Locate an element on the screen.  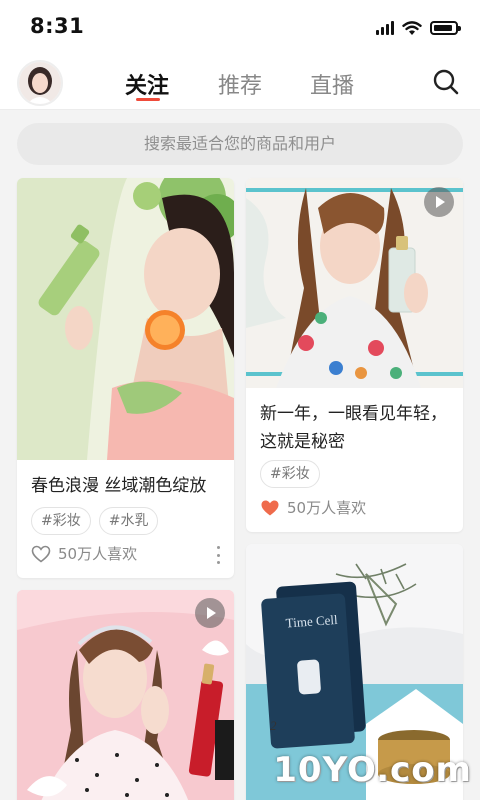
active-tab-indicator is located at coordinates (148, 99).